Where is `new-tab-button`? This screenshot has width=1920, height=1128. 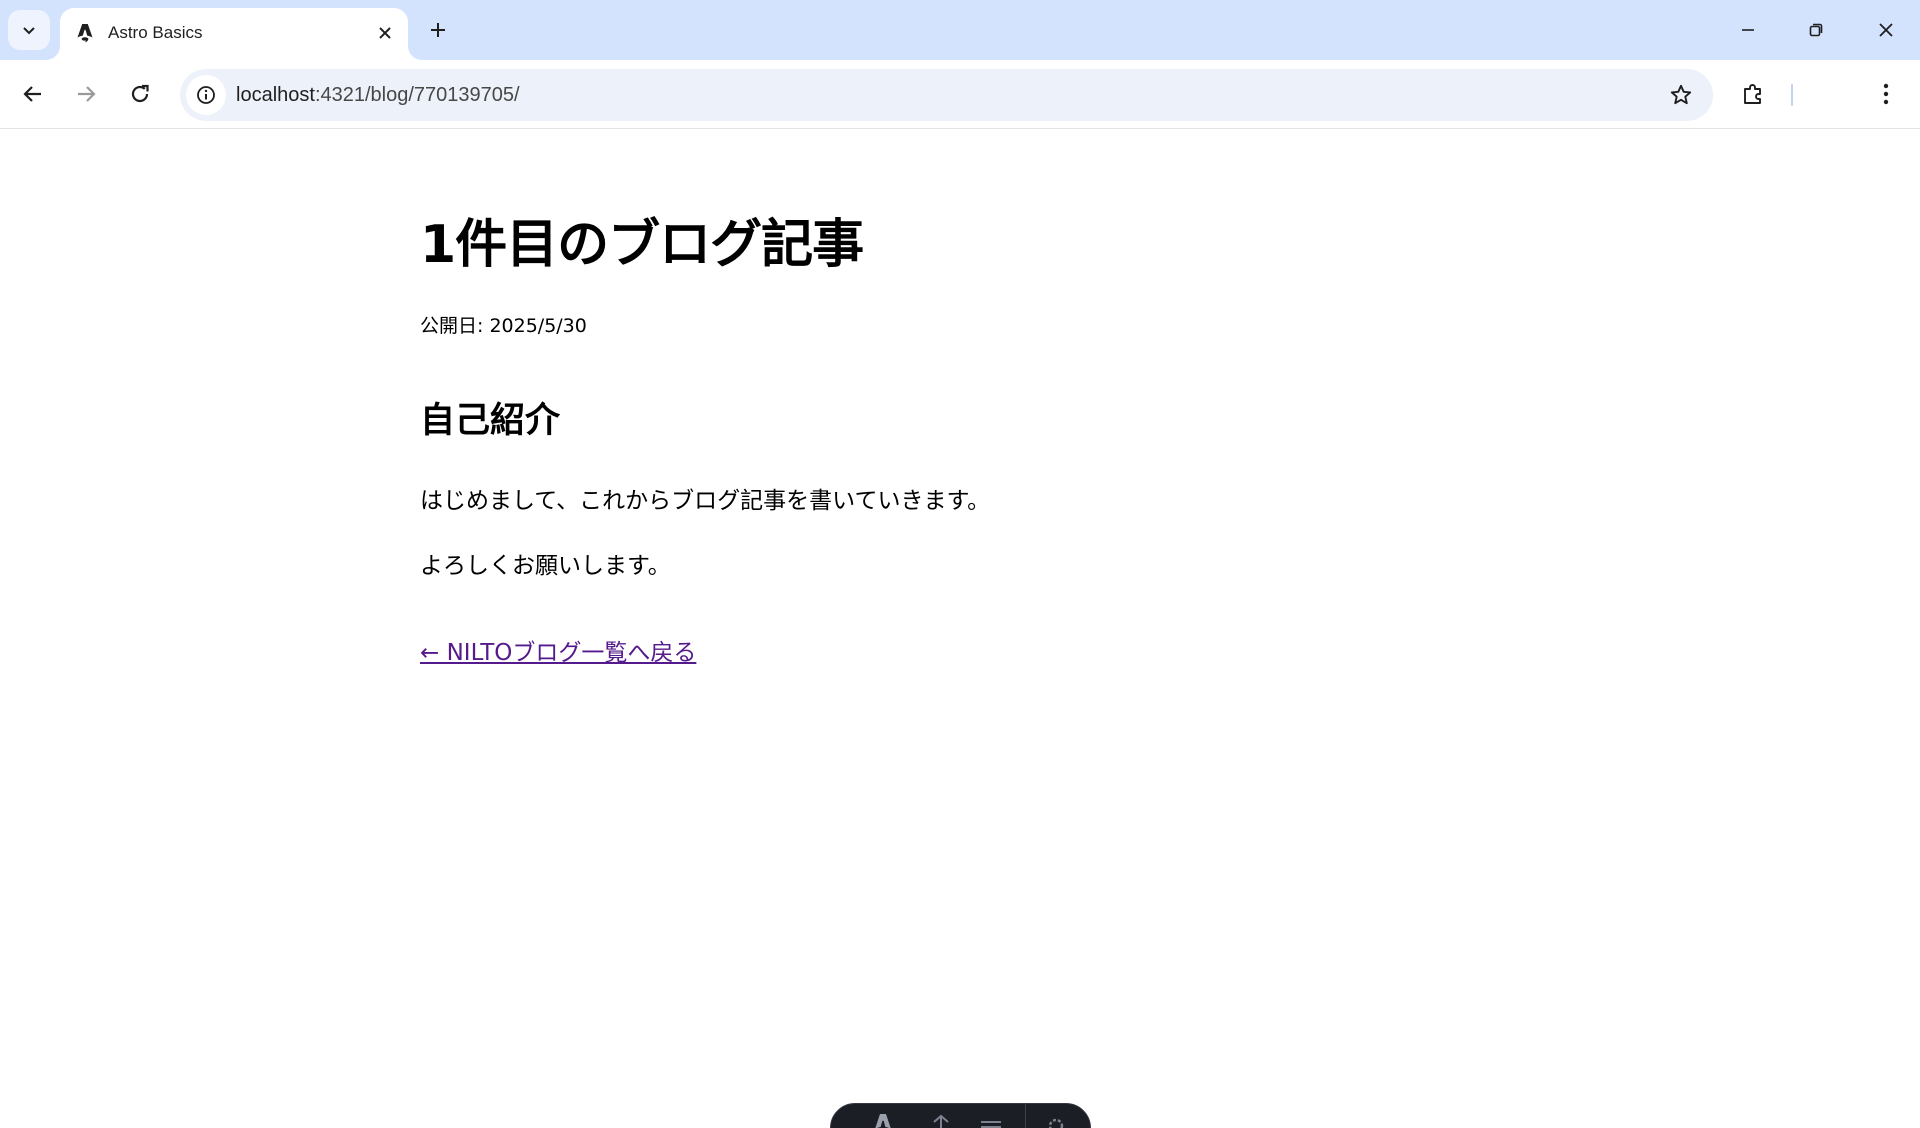
new-tab-button is located at coordinates (438, 30).